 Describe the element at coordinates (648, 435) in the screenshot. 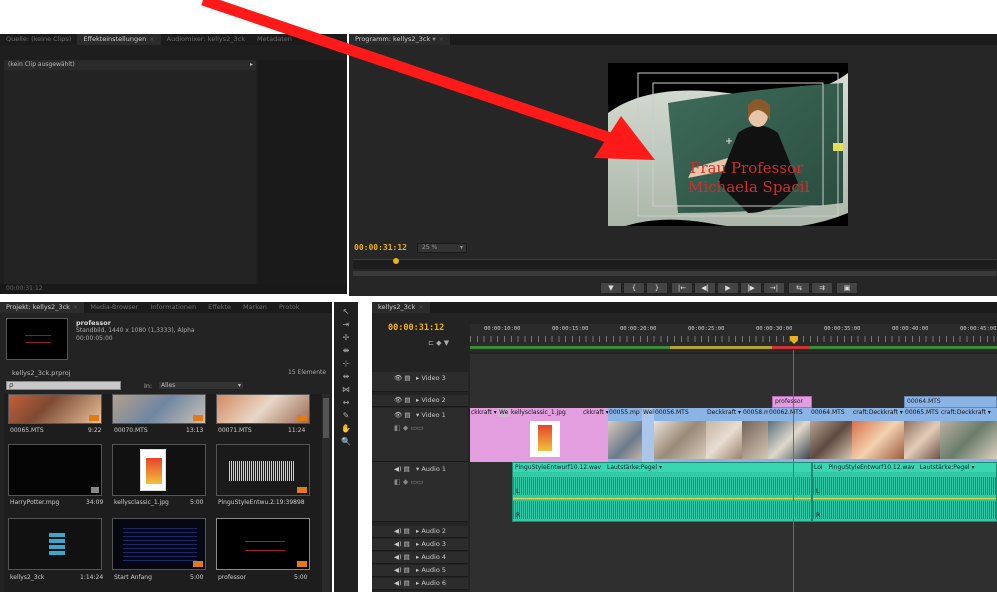

I see `clip-v1: Wel` at that location.